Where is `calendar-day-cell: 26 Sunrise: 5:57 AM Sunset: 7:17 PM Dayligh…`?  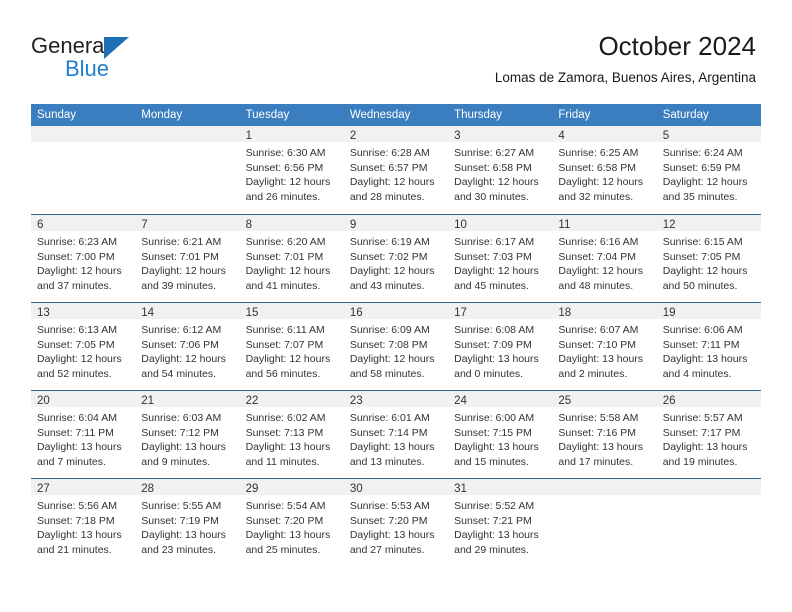 calendar-day-cell: 26 Sunrise: 5:57 AM Sunset: 7:17 PM Dayligh… is located at coordinates (708, 434).